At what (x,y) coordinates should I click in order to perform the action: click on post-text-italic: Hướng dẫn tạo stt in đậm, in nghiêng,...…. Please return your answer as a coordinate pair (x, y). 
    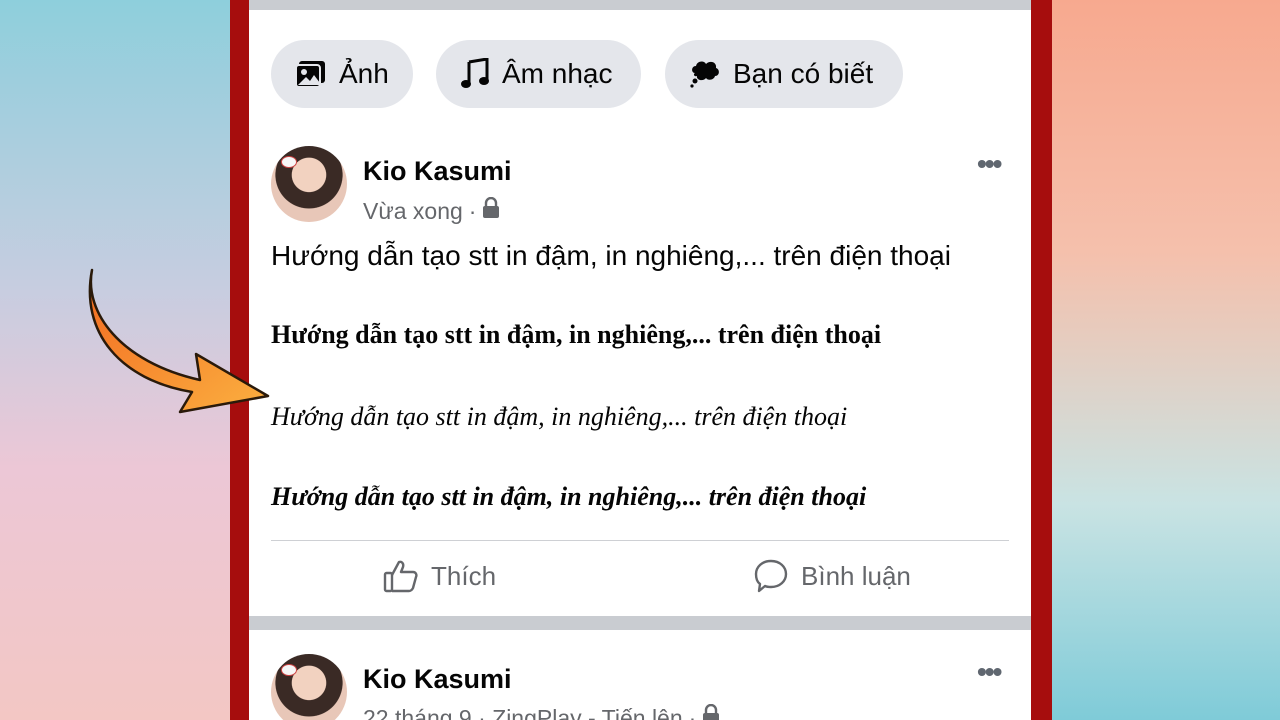
    Looking at the image, I should click on (559, 416).